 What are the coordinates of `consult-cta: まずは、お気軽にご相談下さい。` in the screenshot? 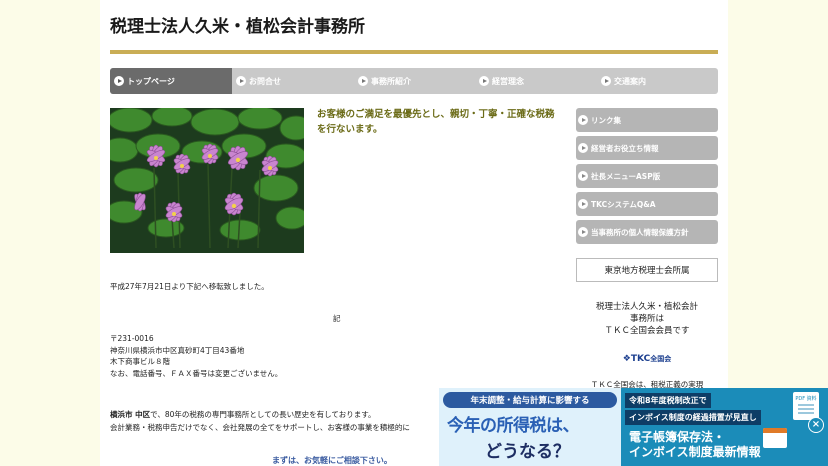 It's located at (332, 460).